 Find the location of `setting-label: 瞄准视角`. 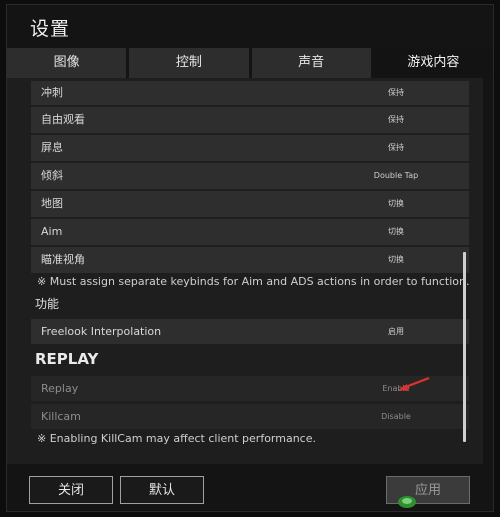

setting-label: 瞄准视角 is located at coordinates (63, 259).